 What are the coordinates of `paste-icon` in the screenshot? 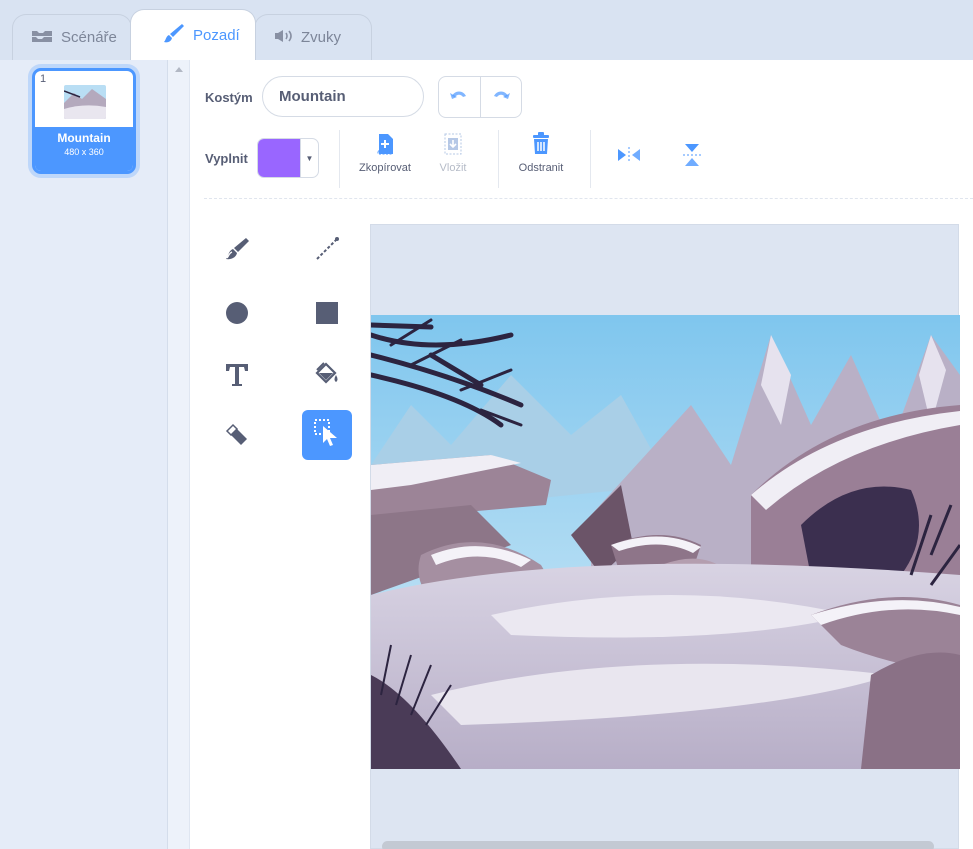 It's located at (453, 145).